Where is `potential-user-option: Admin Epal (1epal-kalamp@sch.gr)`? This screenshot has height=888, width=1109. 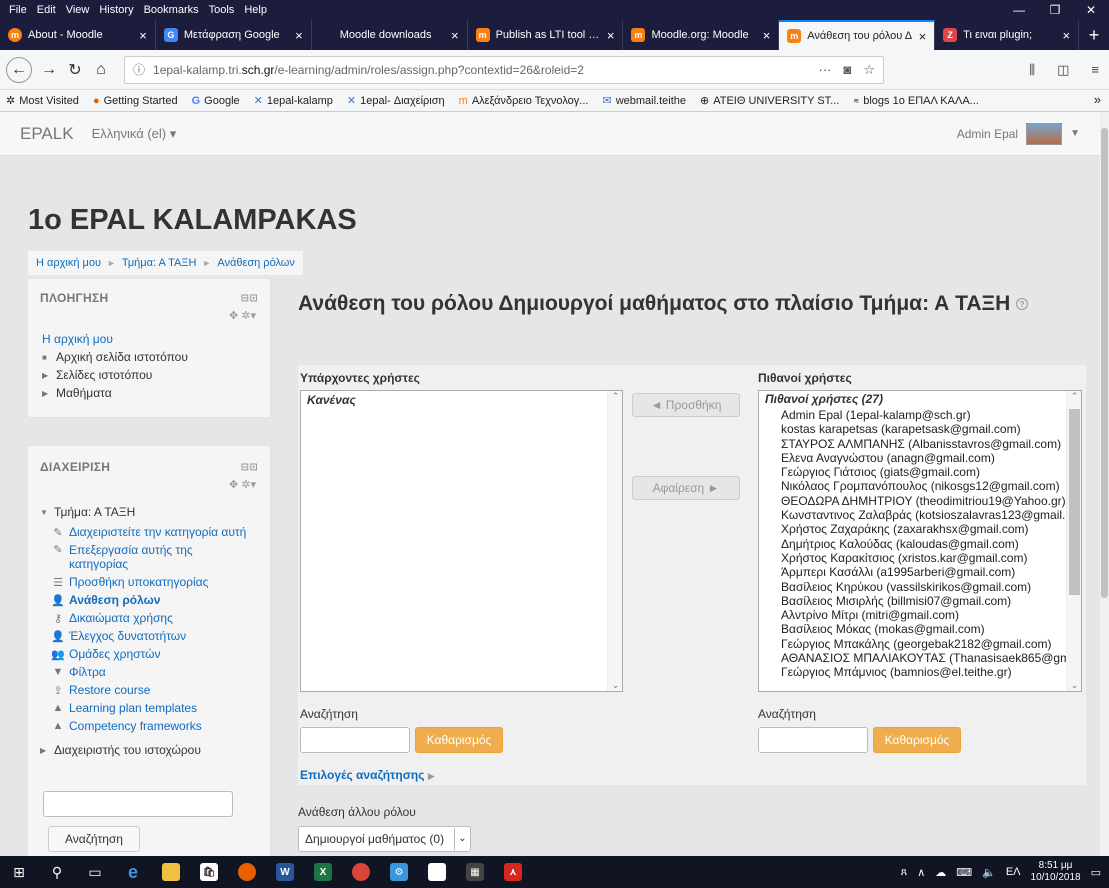 potential-user-option: Admin Epal (1epal-kalamp@sch.gr) is located at coordinates (920, 415).